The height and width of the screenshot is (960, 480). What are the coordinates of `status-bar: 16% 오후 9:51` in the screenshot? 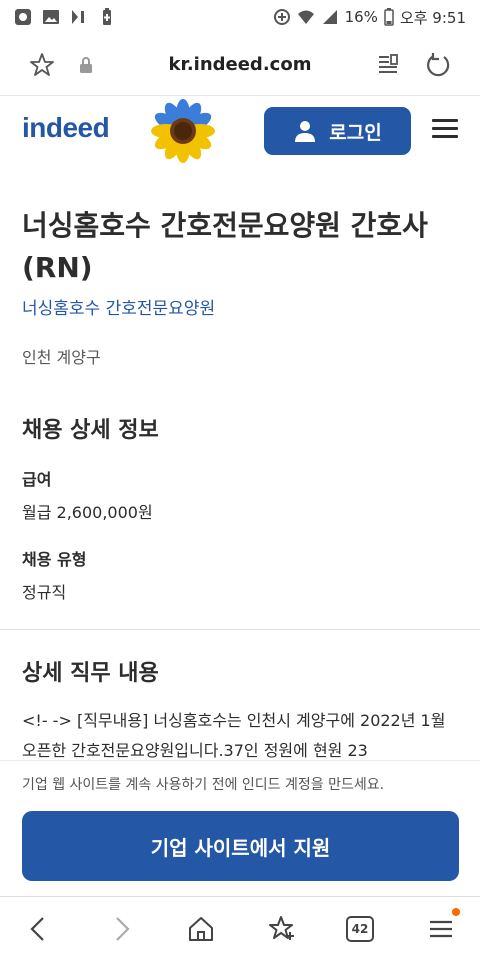 It's located at (240, 17).